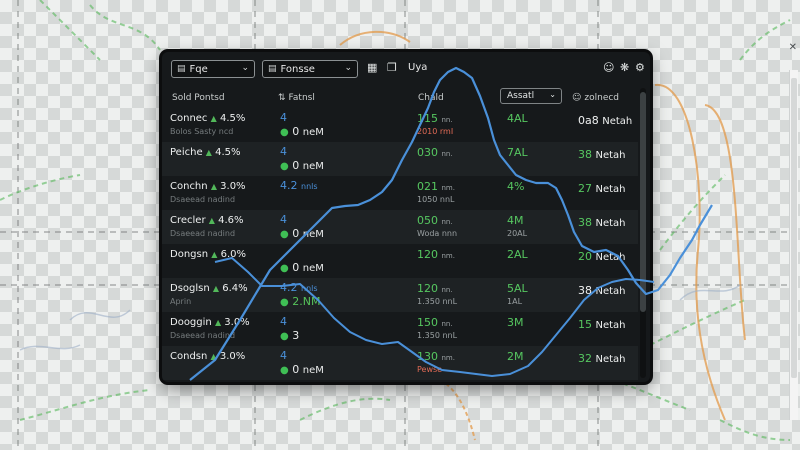 The image size is (800, 450). I want to click on row-chald-subtitle: 2010 rmI, so click(435, 131).